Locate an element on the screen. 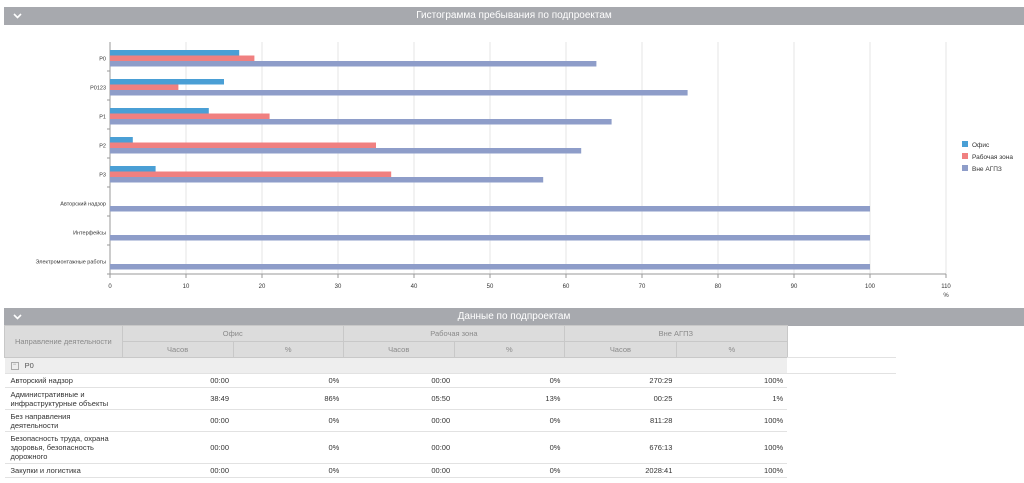 This screenshot has width=1024, height=483. column-header-outside: Вне АГПЗ is located at coordinates (675, 333).